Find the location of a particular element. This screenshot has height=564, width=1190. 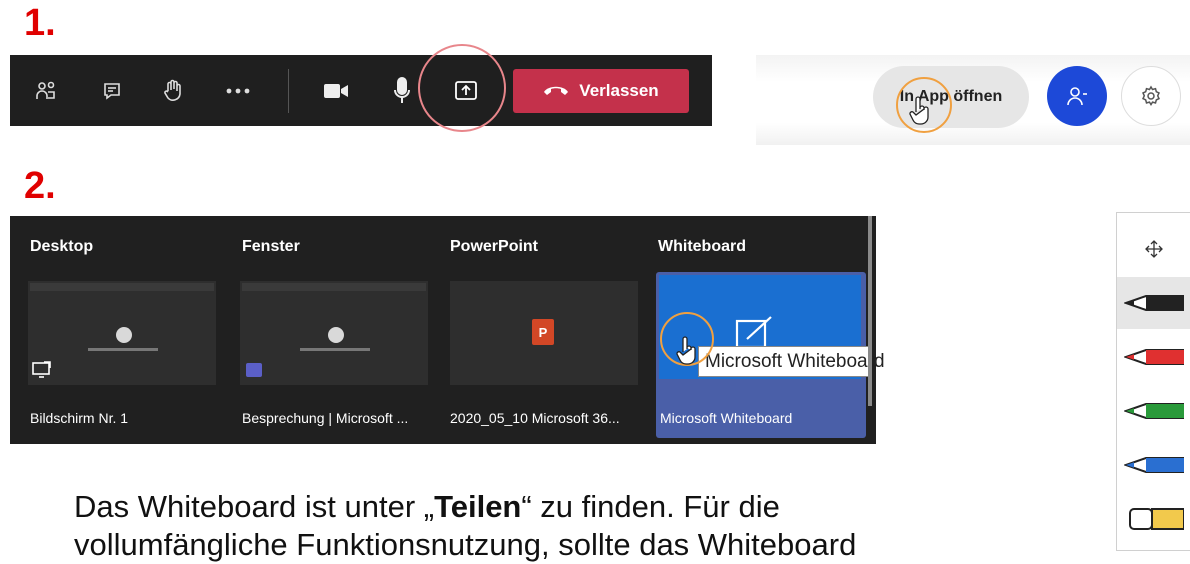

desktop-thumbnail is located at coordinates (122, 333).